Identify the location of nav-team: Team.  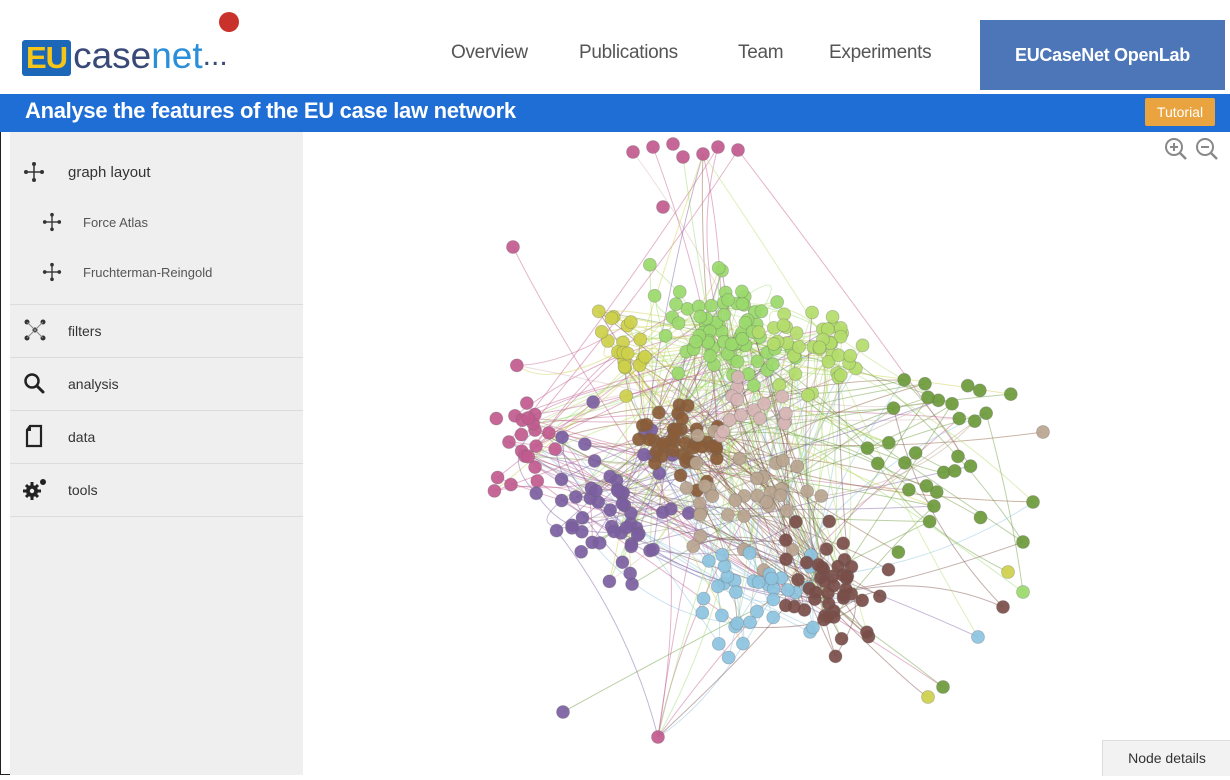
(761, 53).